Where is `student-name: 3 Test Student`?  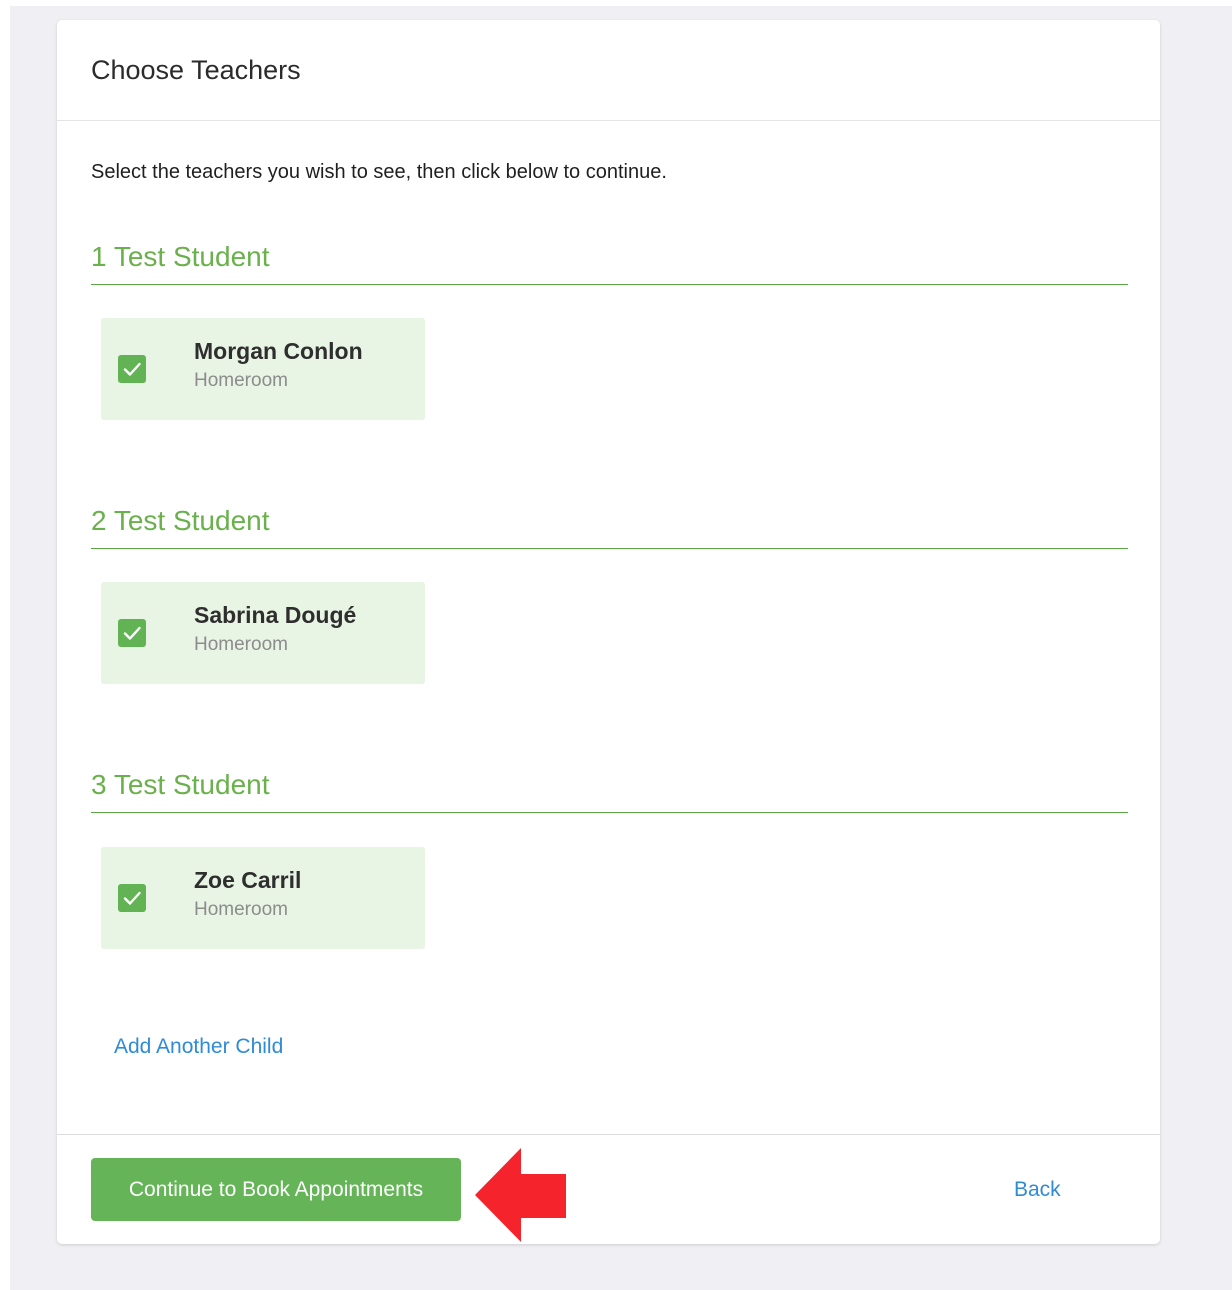
student-name: 3 Test Student is located at coordinates (180, 784).